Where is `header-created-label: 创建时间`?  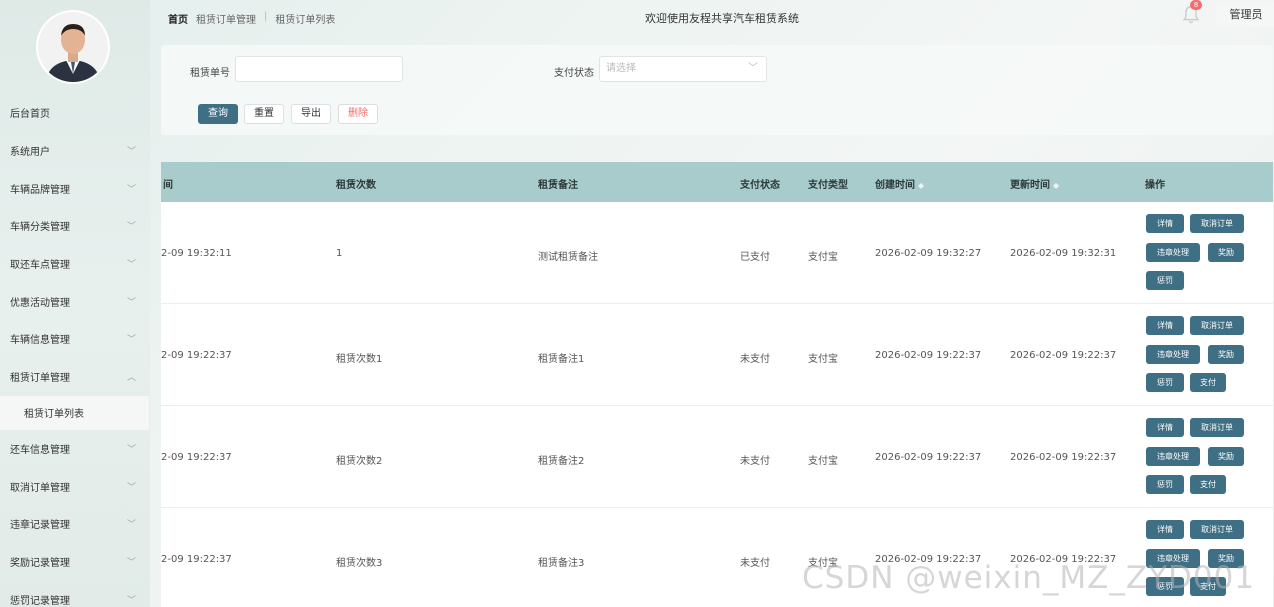 header-created-label: 创建时间 is located at coordinates (895, 185).